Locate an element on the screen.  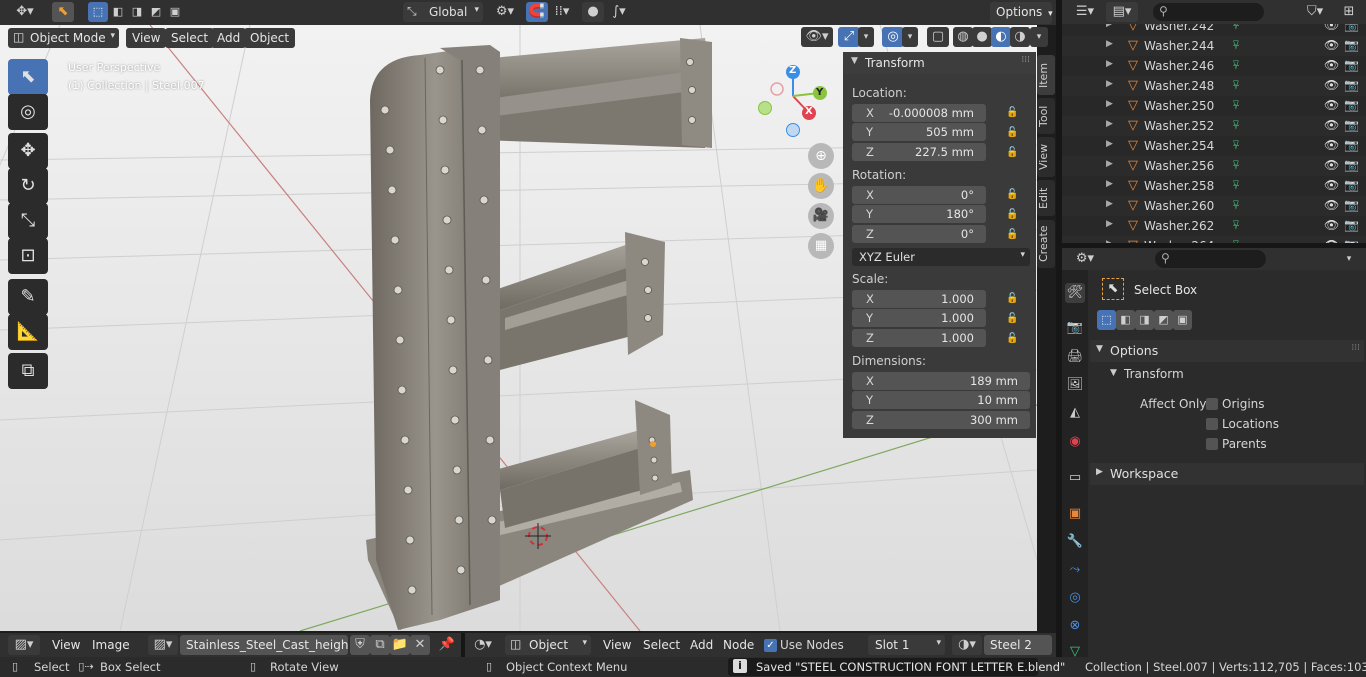
node-menu-add: Add is located at coordinates (701, 645).